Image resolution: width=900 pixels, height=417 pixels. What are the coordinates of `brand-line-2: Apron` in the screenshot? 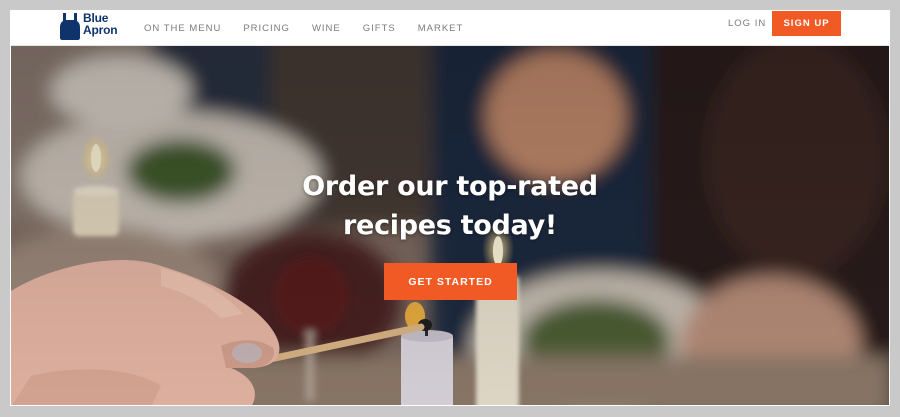 It's located at (100, 30).